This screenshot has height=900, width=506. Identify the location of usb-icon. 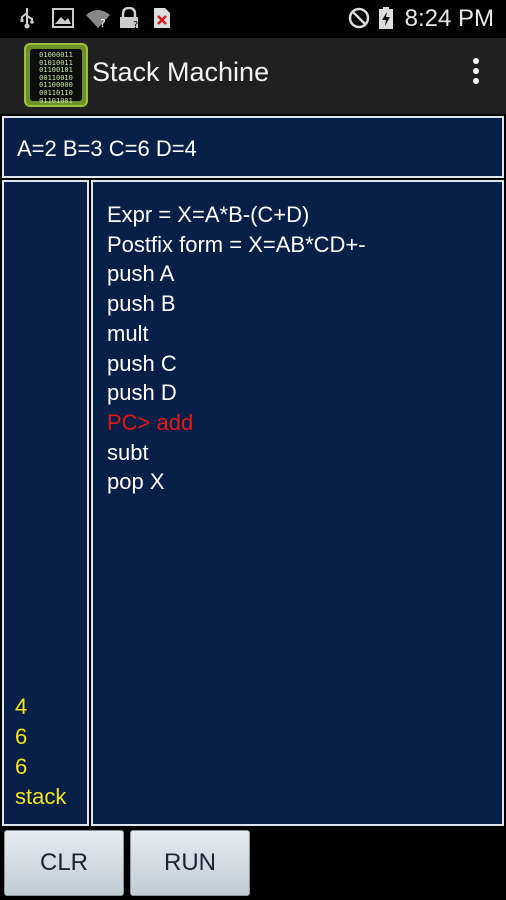
(27, 18).